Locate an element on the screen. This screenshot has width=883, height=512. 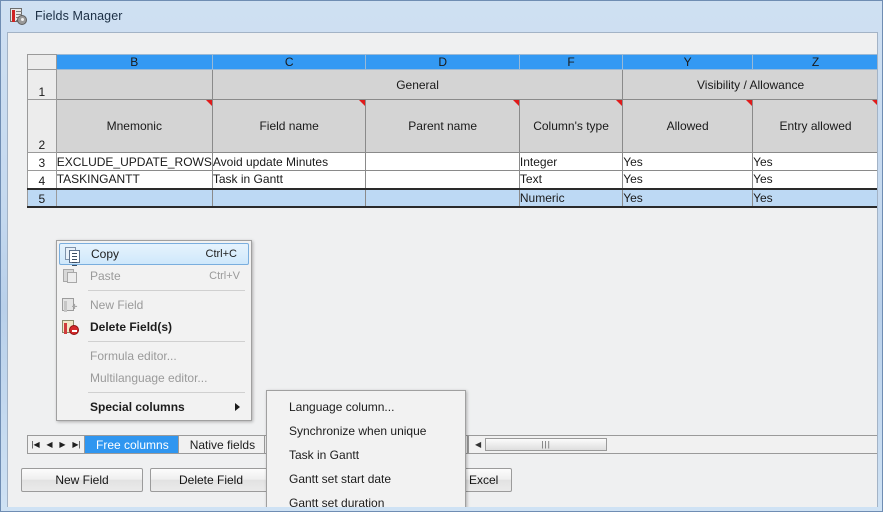
column-title-0: Mnemonic is located at coordinates (134, 126).